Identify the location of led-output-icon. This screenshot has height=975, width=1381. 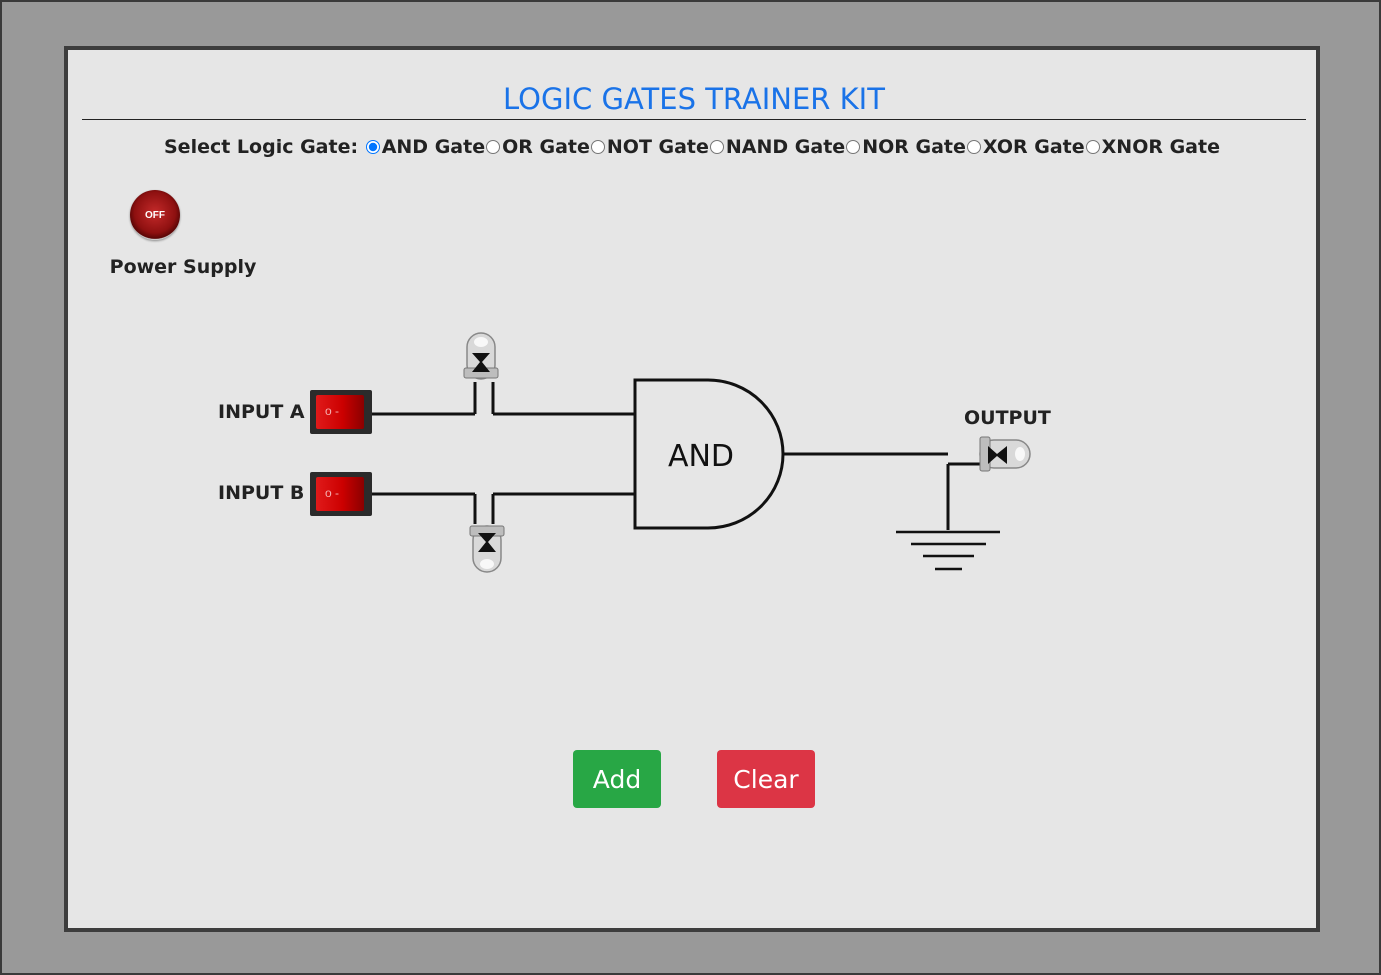
(1005, 454).